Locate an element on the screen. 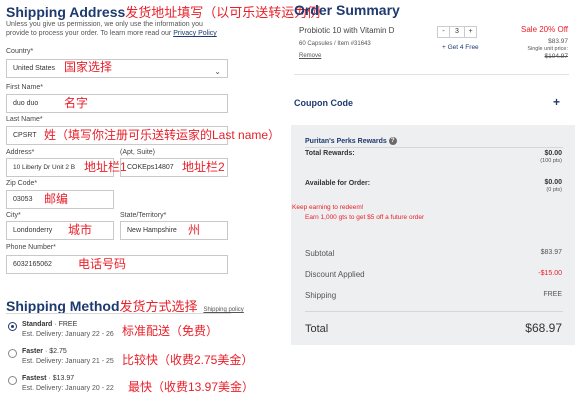 The image size is (575, 398). product-details: 60 Capsules / Item #31643 is located at coordinates (335, 44).